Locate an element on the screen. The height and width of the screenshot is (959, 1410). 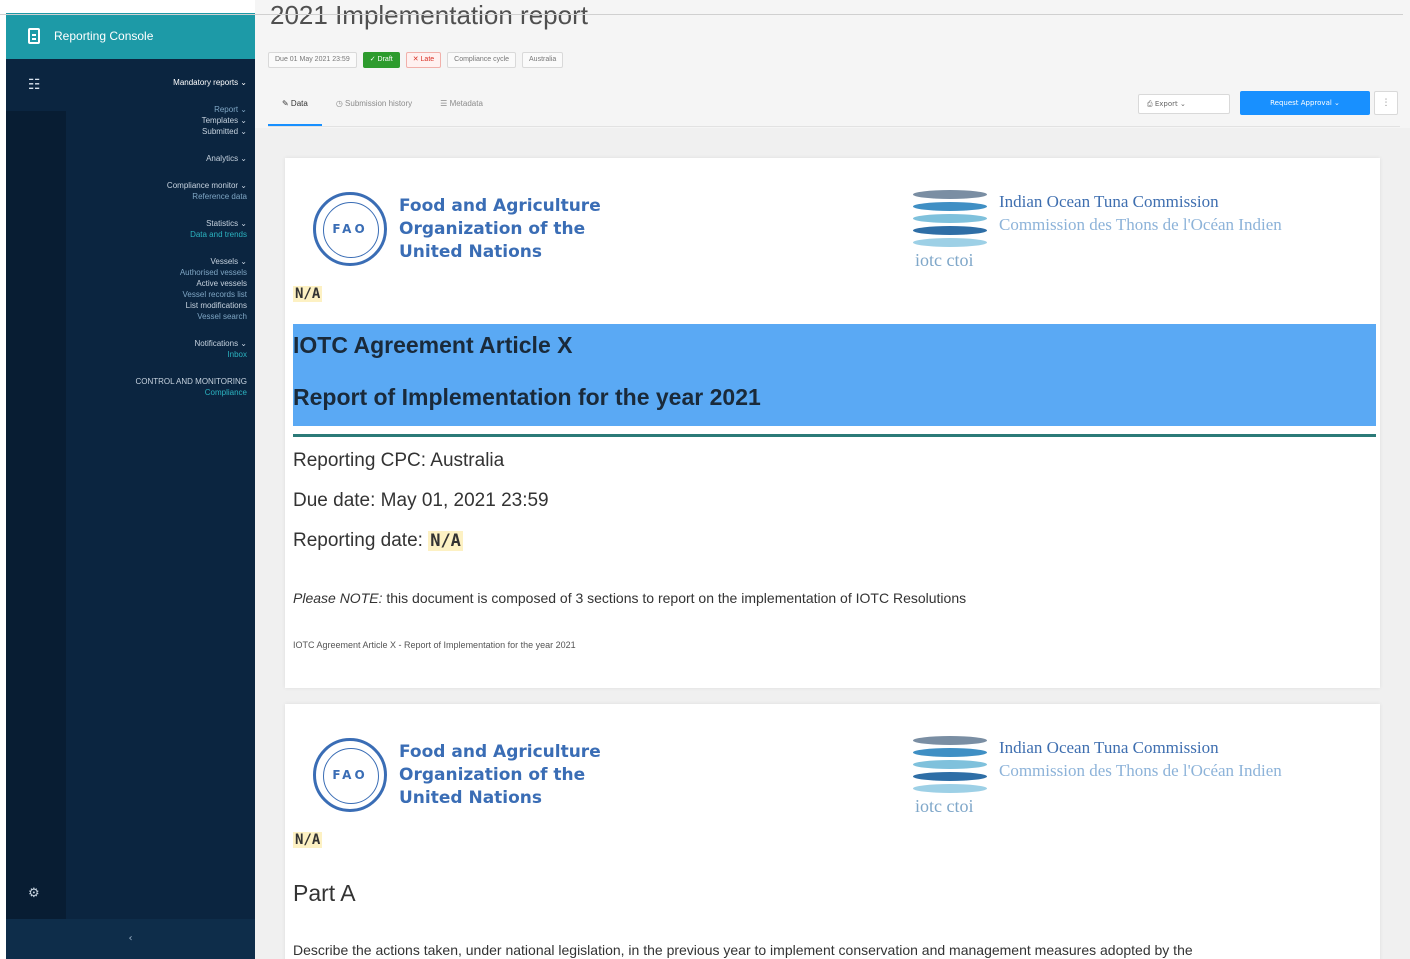
sidebar-item: Templates ⌄ is located at coordinates (152, 120).